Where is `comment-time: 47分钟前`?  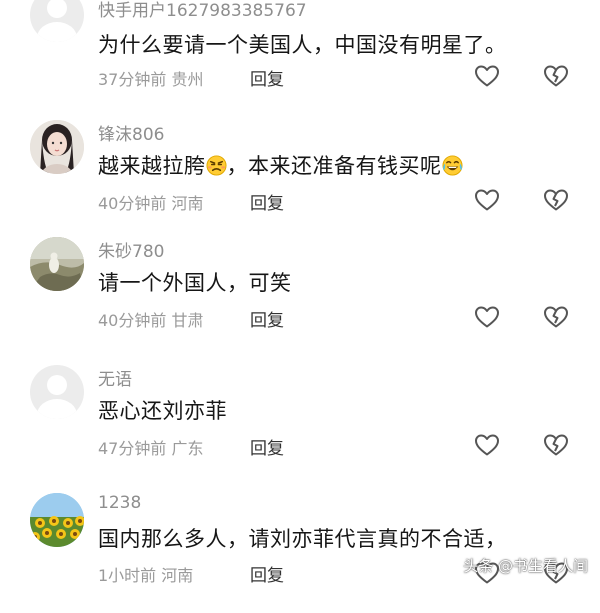
comment-time: 47分钟前 is located at coordinates (132, 448).